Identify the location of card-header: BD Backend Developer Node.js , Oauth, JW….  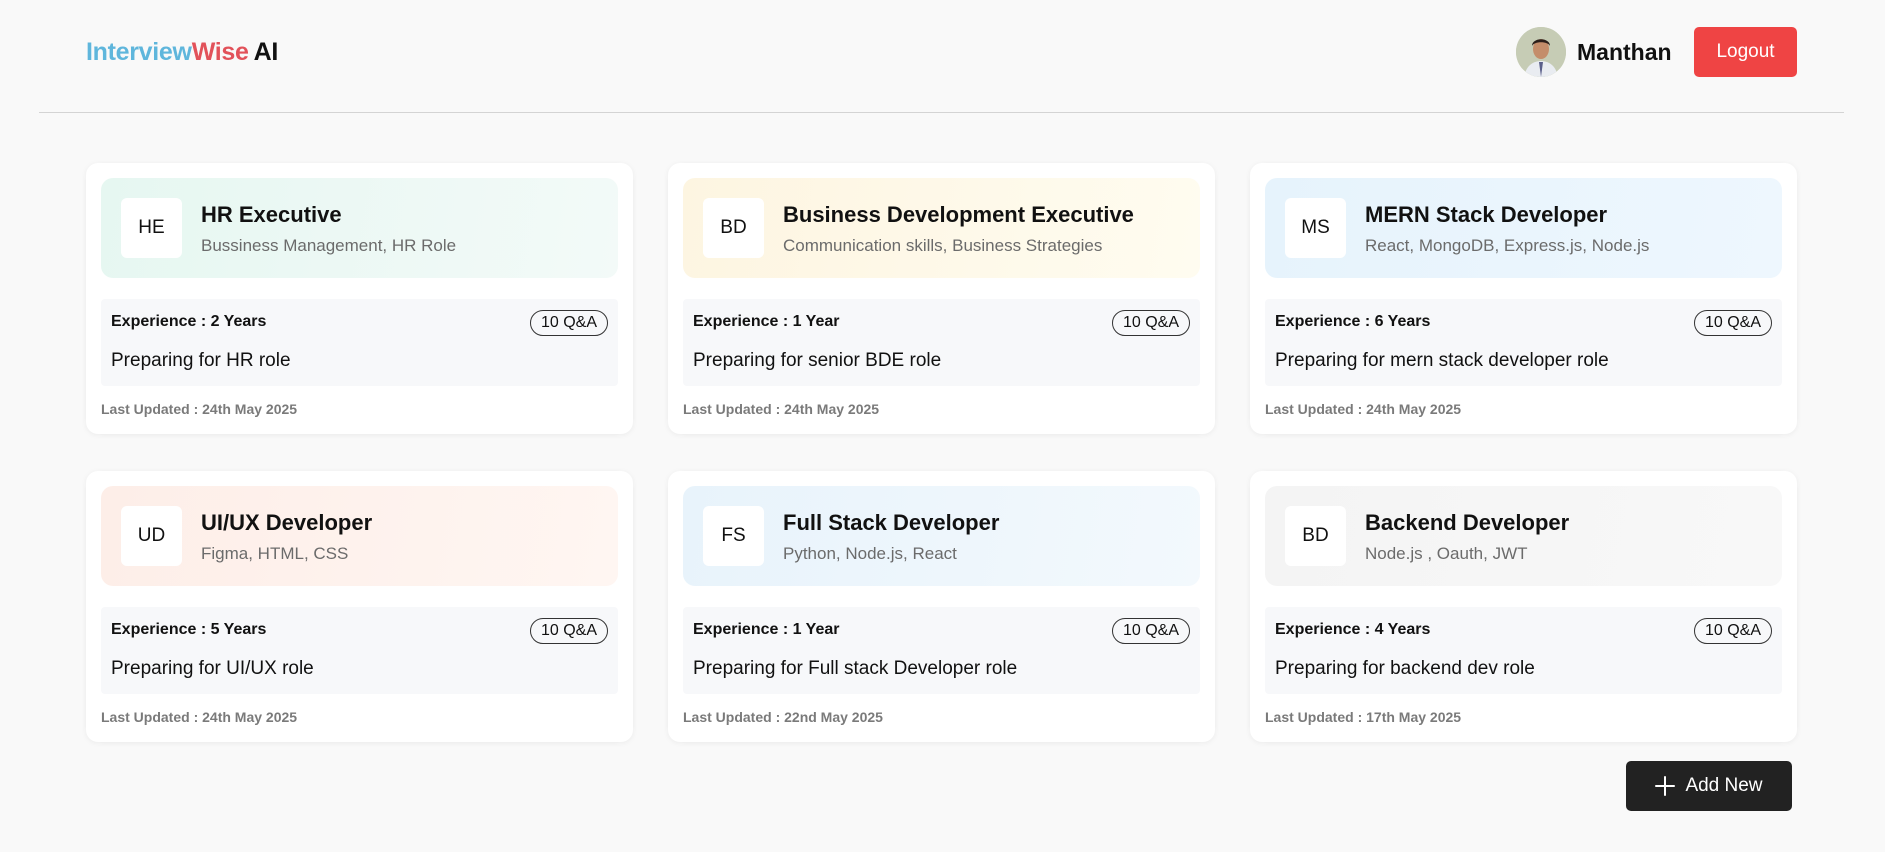
(1523, 536).